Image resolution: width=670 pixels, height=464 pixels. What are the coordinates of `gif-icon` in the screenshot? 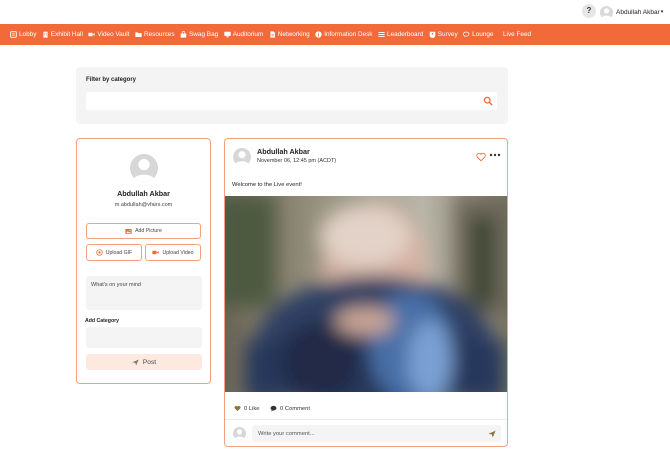 It's located at (99, 252).